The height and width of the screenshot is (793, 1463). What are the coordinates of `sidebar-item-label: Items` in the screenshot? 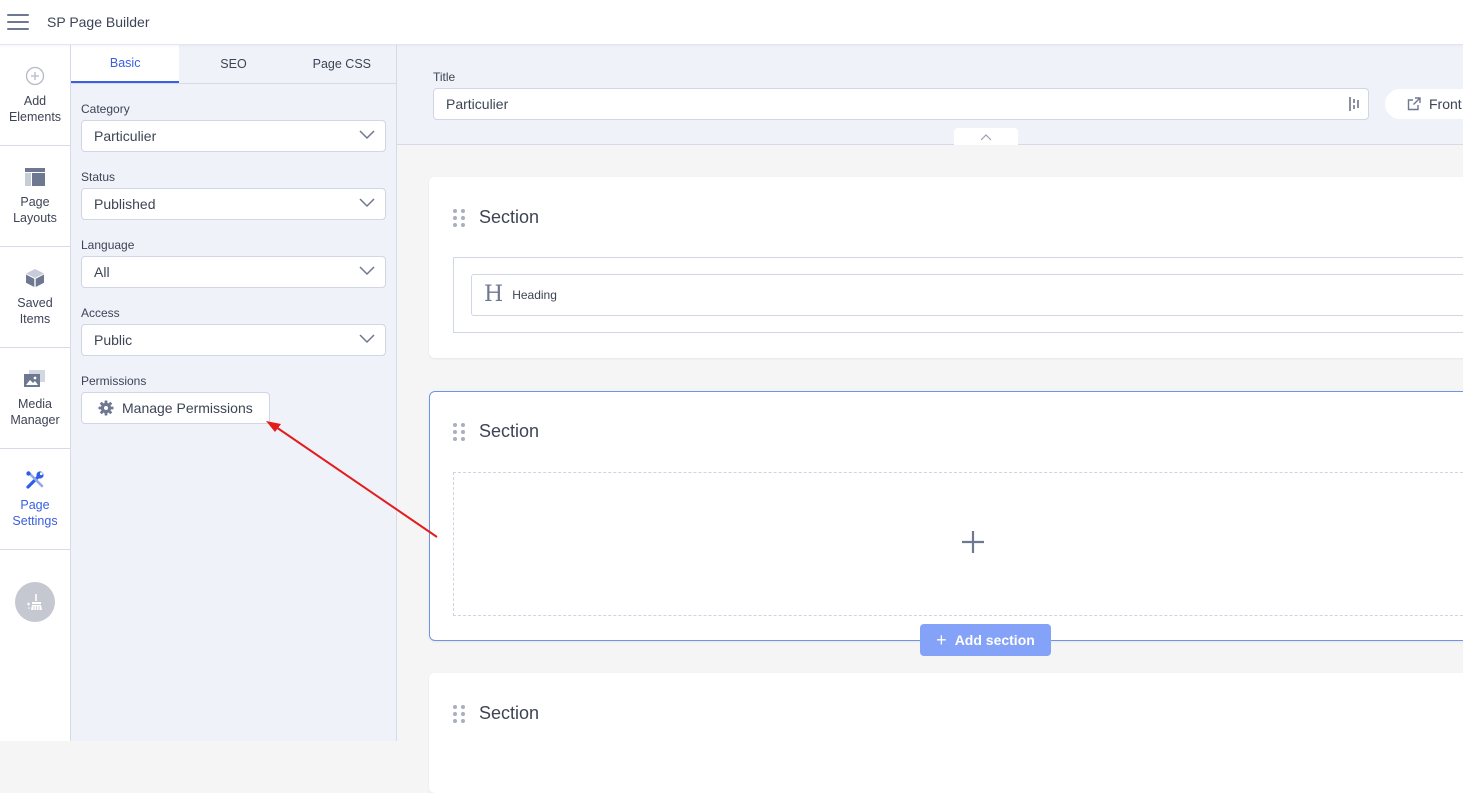 It's located at (35, 319).